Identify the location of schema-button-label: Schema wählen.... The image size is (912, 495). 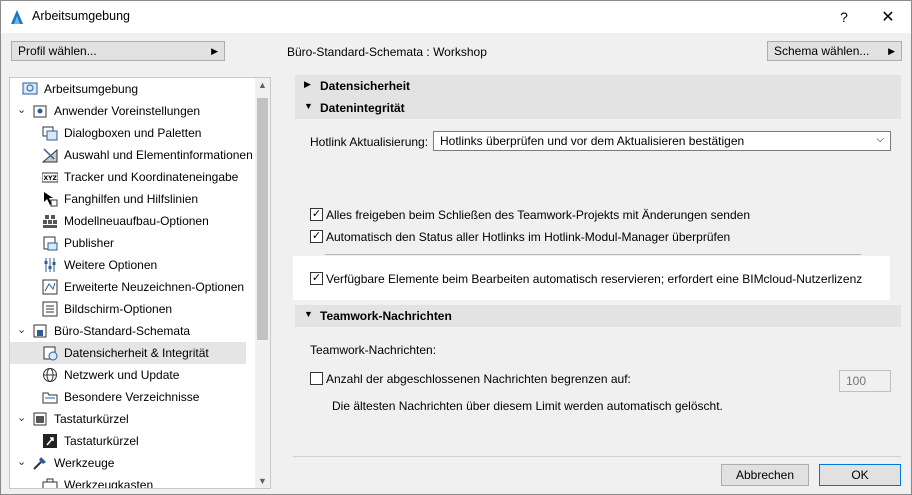
(822, 51).